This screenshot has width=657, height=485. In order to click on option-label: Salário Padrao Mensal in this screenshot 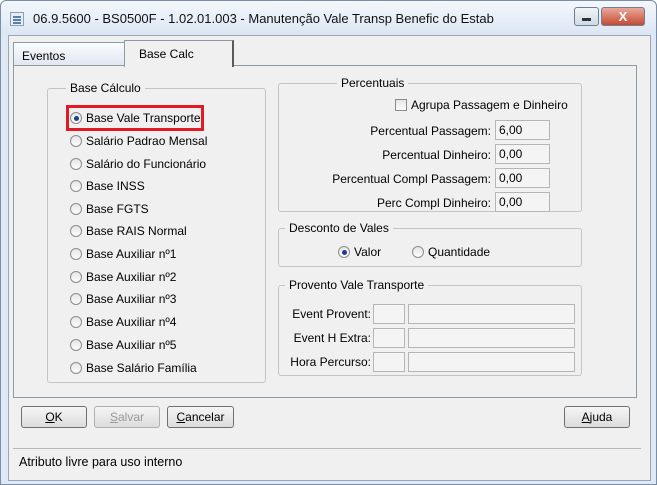, I will do `click(147, 141)`.